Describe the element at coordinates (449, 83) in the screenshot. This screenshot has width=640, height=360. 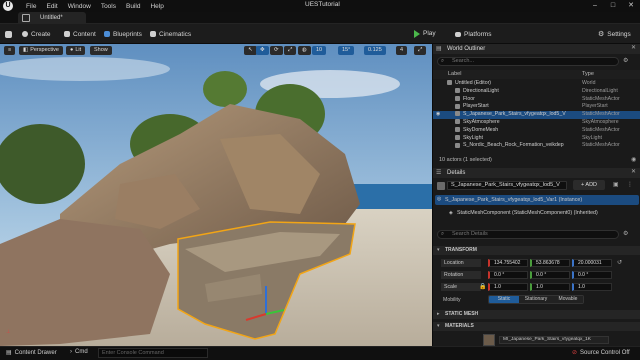
I see `world-icon` at that location.